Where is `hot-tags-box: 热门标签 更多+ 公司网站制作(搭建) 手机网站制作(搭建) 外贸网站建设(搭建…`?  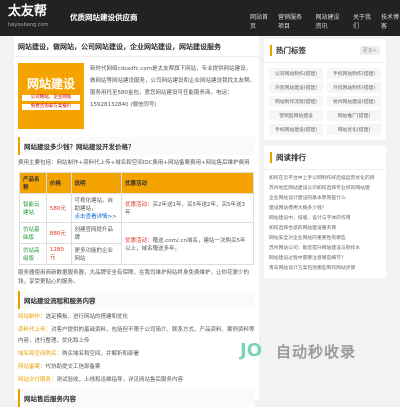 hot-tags-box: 热门标签 更多+ 公司网站制作(搭建) 手机网站制作(搭建) 外贸网站建设(搭建… is located at coordinates (325, 89).